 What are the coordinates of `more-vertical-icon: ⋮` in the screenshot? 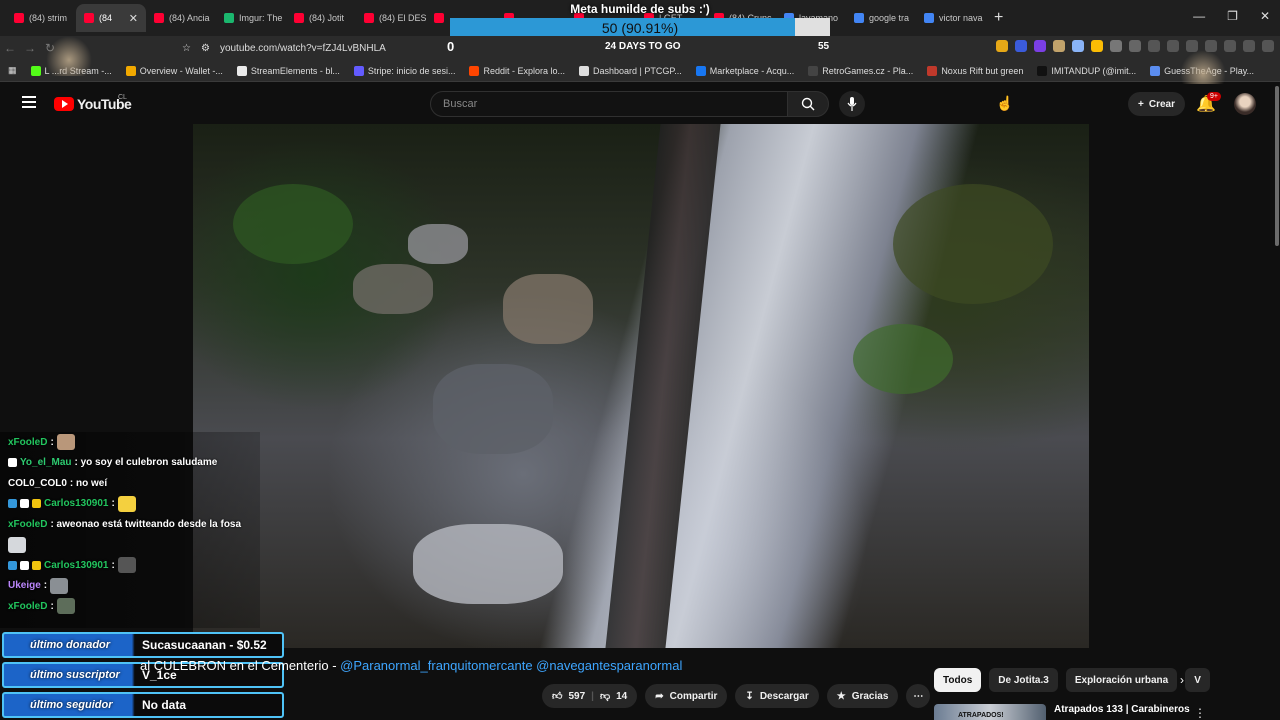 It's located at (1200, 713).